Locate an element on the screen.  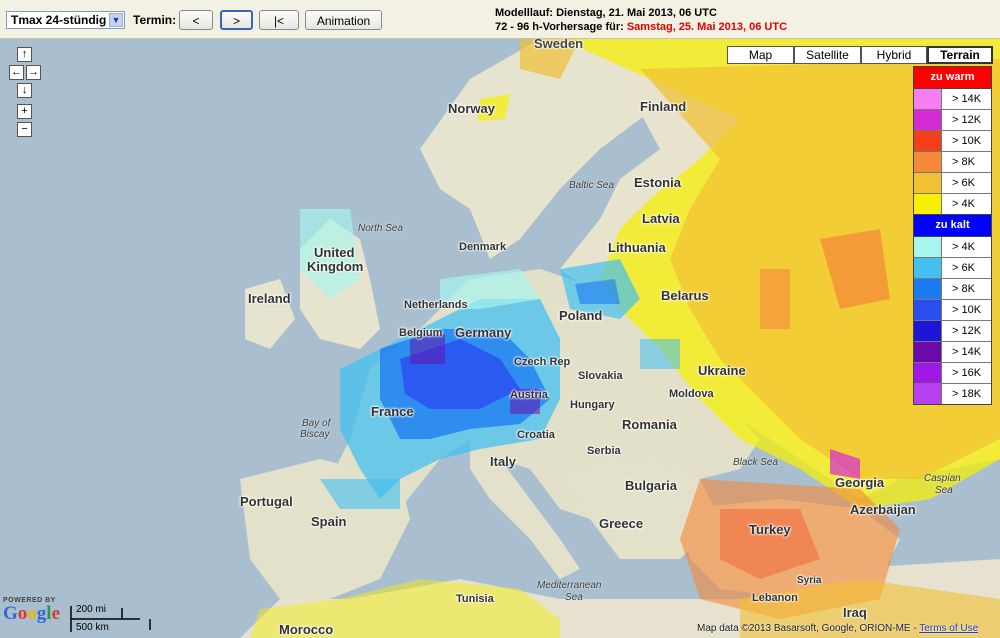
termin-label: Termin: is located at coordinates (155, 20).